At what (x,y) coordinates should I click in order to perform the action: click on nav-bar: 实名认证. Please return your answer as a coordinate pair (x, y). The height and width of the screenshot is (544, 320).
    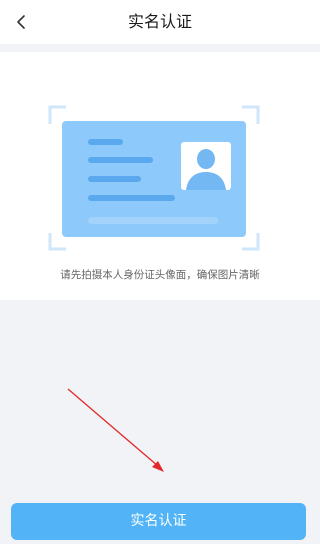
    Looking at the image, I should click on (160, 22).